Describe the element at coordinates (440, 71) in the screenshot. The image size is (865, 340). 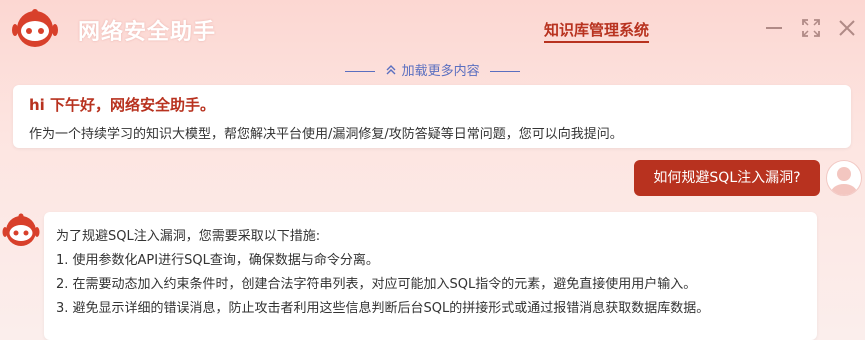
I see `load-more-label: 加载更多内容` at that location.